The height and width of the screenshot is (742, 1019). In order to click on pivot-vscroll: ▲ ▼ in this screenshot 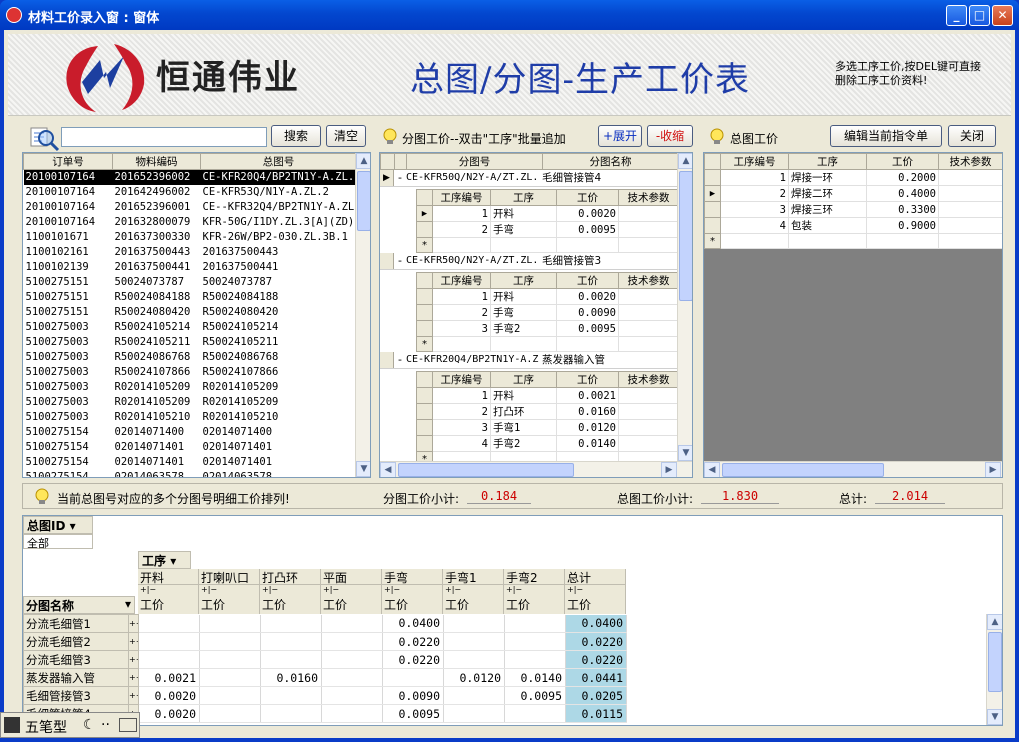, I will do `click(994, 669)`.